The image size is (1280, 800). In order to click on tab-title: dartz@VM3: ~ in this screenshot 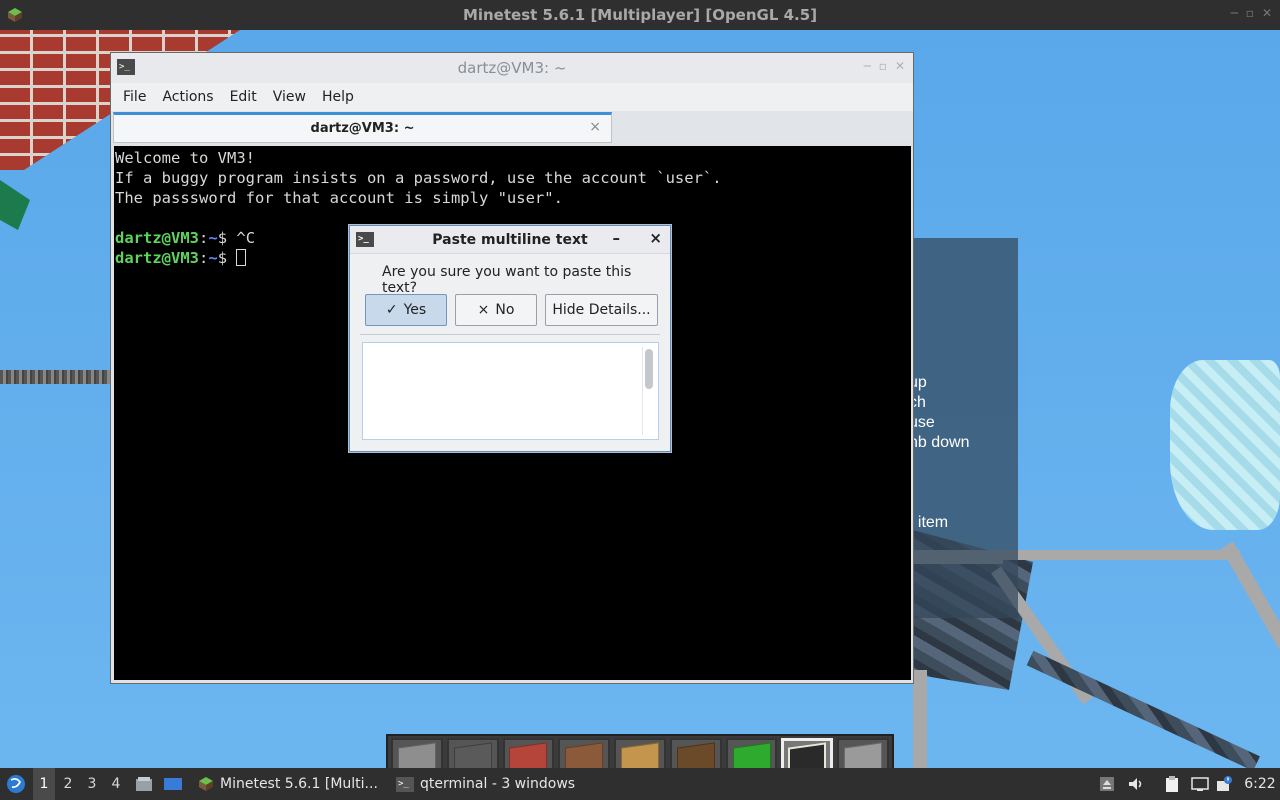, I will do `click(362, 128)`.